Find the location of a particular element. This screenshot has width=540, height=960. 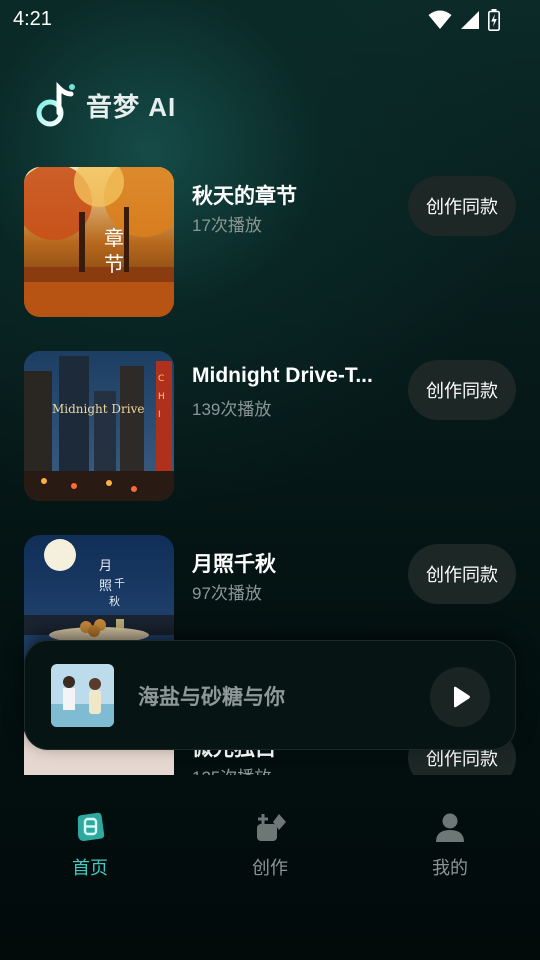

autumn-cover-art: 章 节 is located at coordinates (99, 242).